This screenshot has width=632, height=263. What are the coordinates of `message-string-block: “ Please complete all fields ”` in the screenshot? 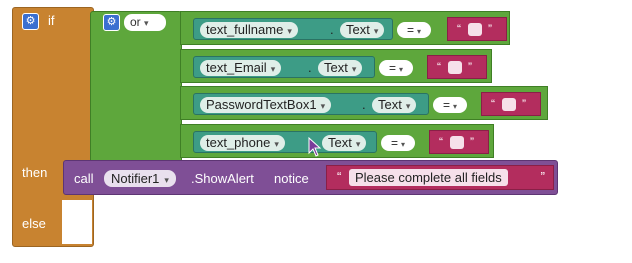 It's located at (440, 177).